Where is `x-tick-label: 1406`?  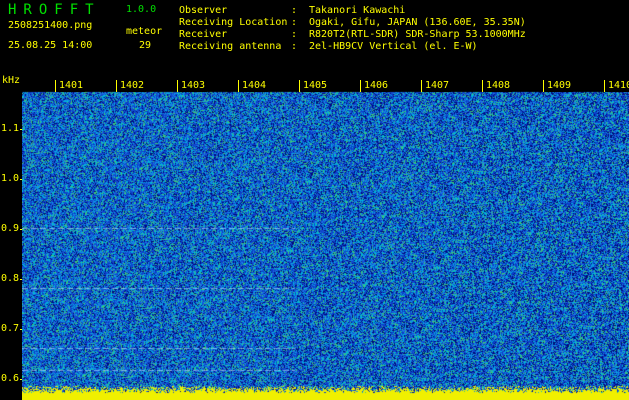
x-tick-label: 1406 is located at coordinates (376, 86).